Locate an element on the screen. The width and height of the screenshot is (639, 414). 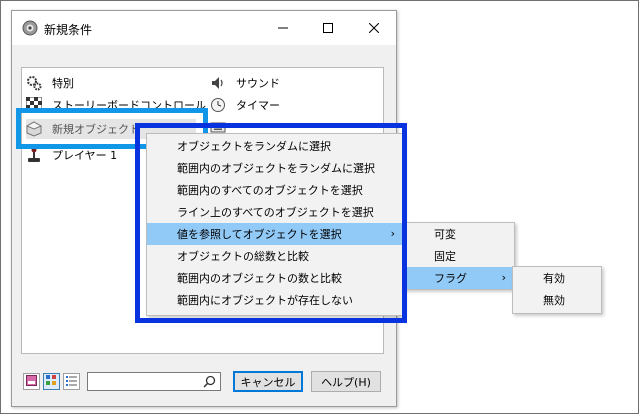
view-list-button is located at coordinates (71, 381).